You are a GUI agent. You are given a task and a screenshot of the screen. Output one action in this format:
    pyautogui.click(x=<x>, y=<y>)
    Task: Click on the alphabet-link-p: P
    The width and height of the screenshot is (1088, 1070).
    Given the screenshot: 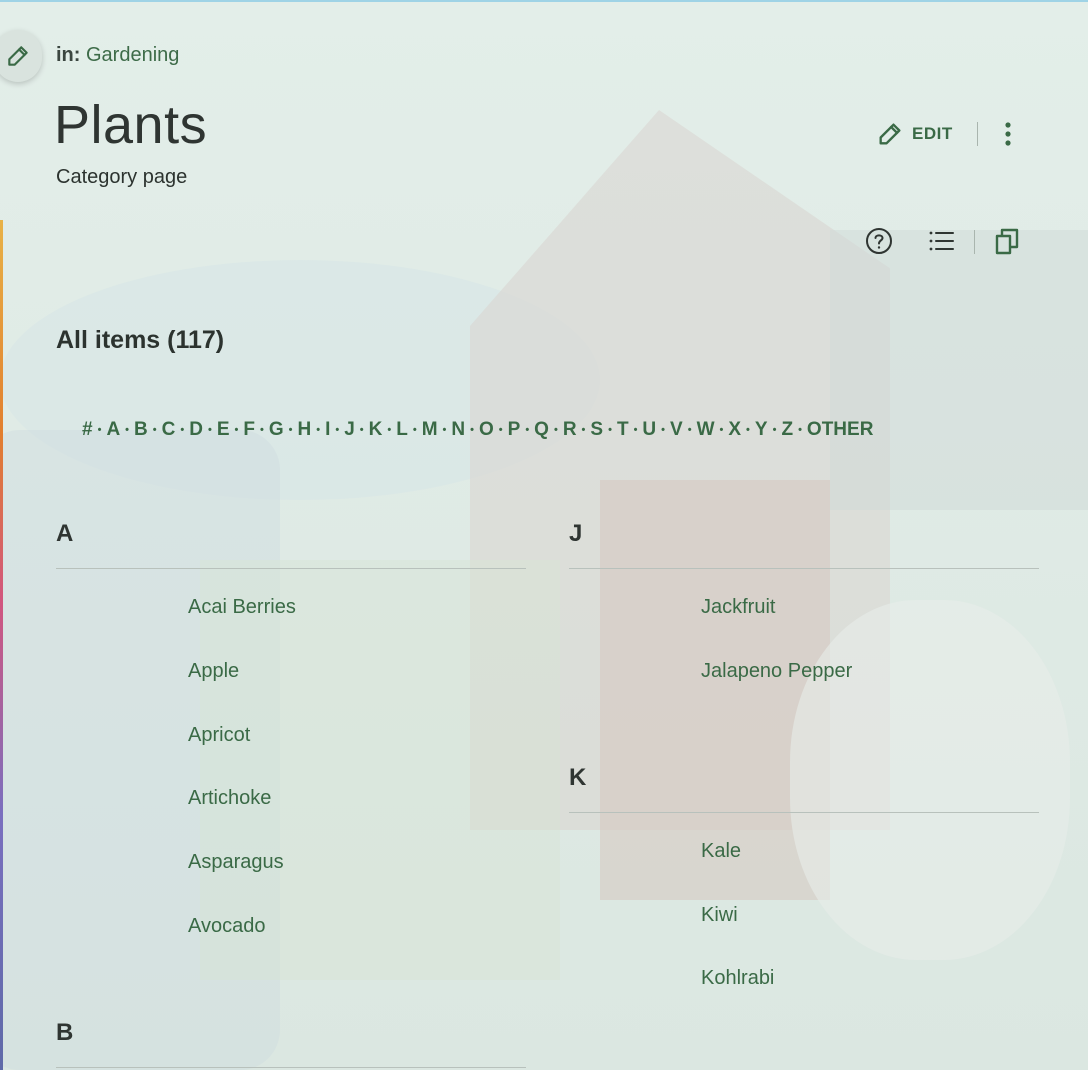 What is the action you would take?
    pyautogui.click(x=514, y=430)
    